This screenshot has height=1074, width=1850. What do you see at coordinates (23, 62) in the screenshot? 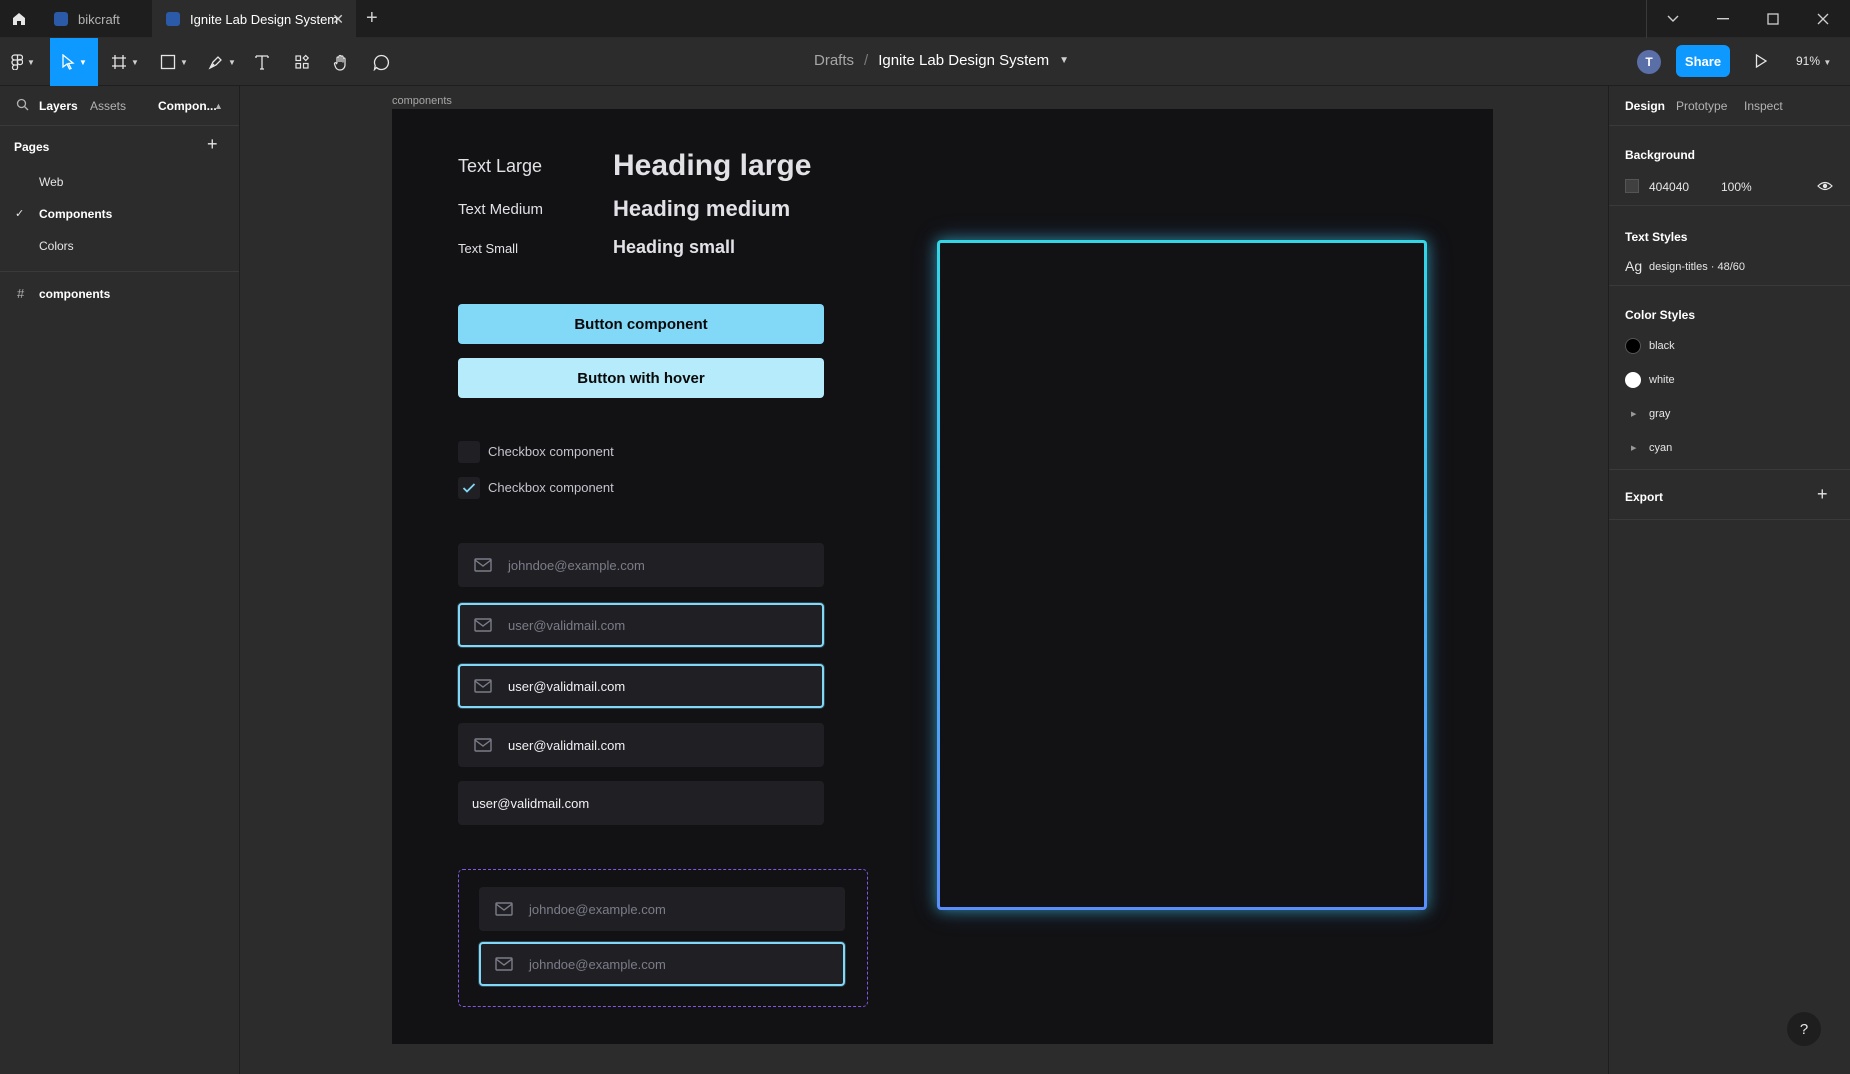
I see `main-menu-button: ▼` at bounding box center [23, 62].